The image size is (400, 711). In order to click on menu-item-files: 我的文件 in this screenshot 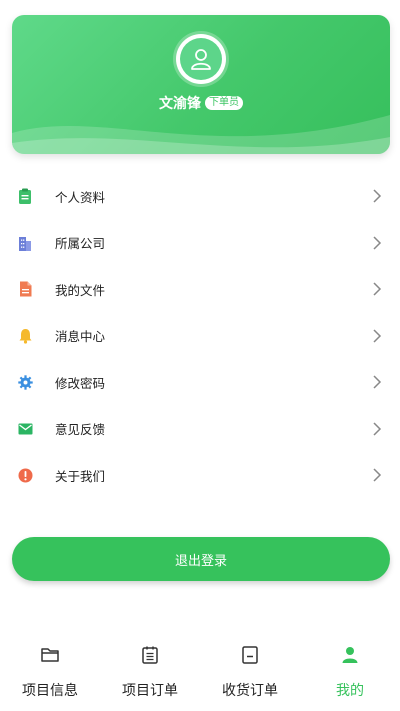, I will do `click(200, 289)`.